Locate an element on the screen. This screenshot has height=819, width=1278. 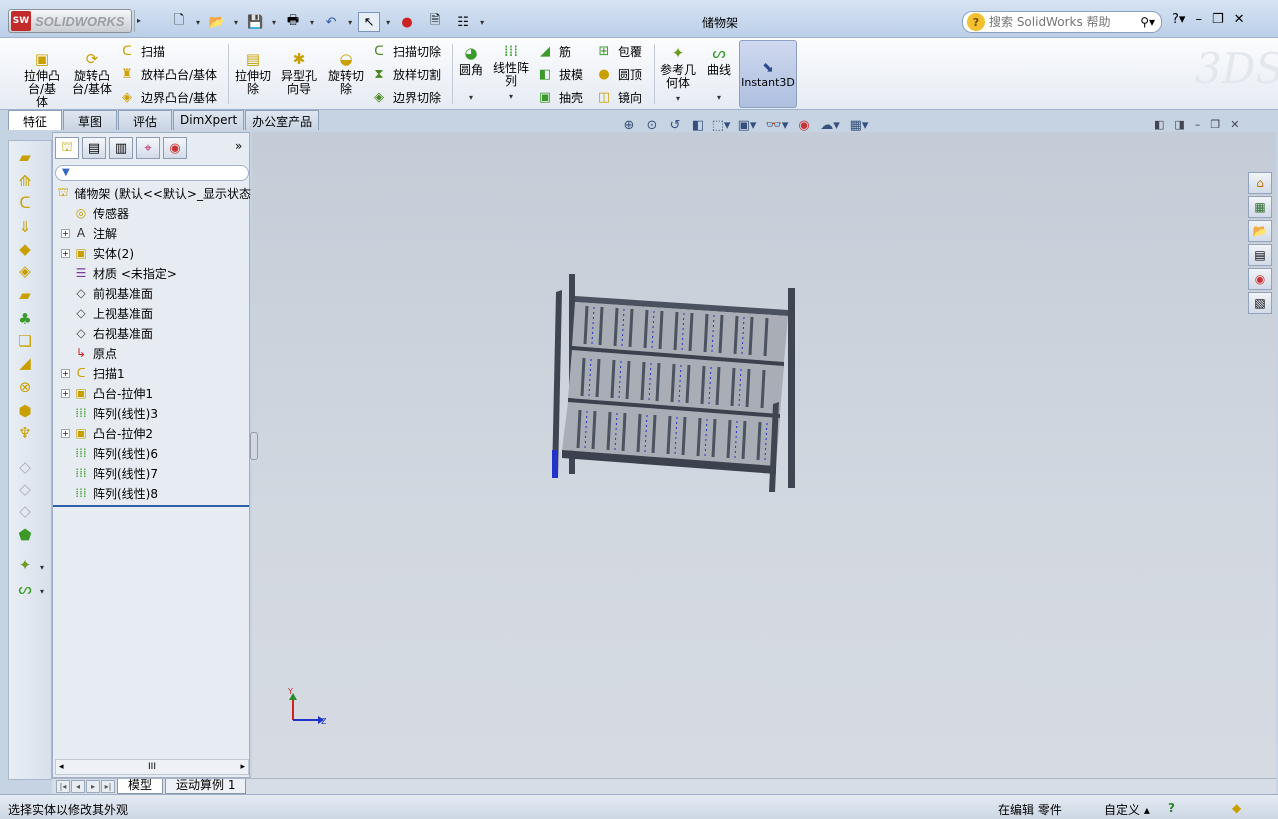
hole-wizard-button: ✱ 异型孔 向导 is located at coordinates (299, 73).